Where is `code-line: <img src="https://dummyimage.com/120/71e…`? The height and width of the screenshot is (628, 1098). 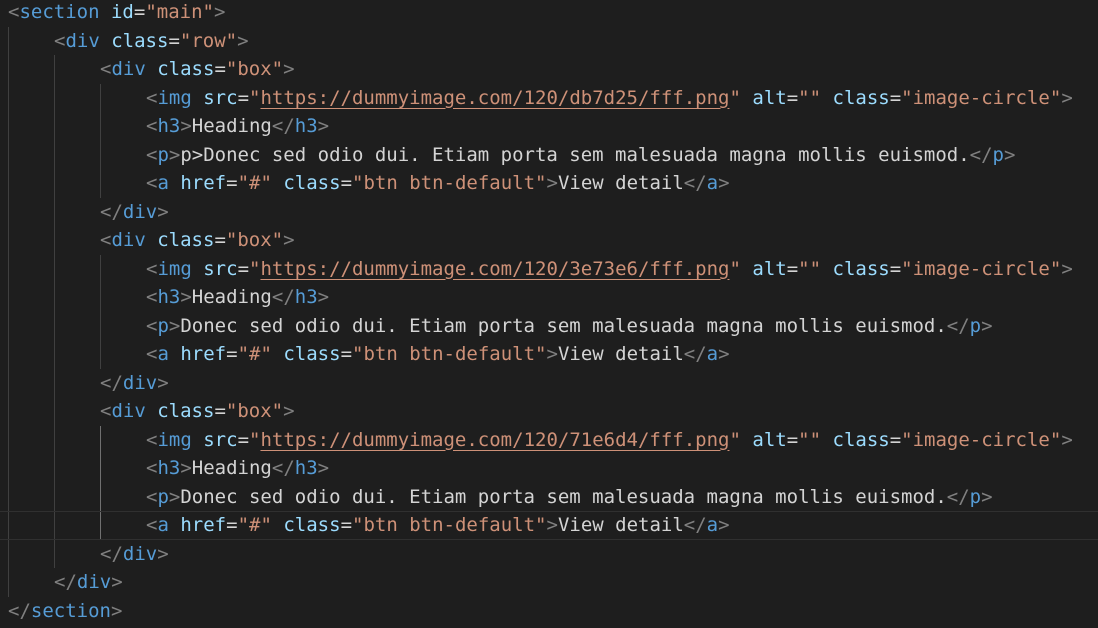
code-line: <img src="https://dummyimage.com/120/71e… is located at coordinates (549, 440).